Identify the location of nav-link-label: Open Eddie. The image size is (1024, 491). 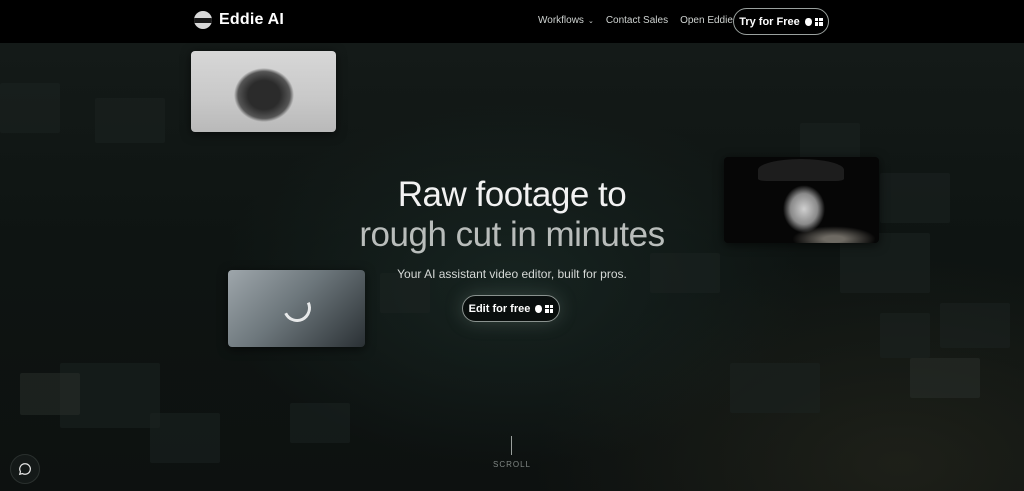
(706, 20).